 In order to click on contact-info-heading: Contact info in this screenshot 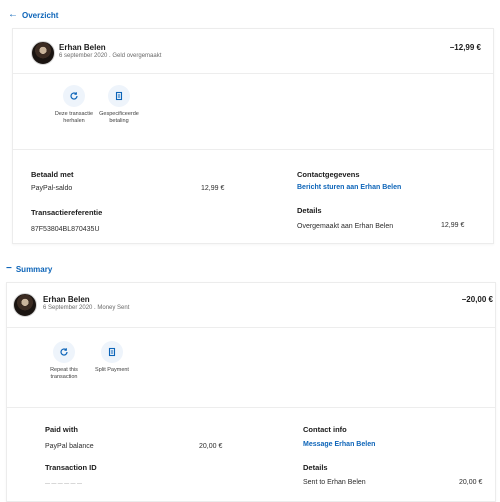, I will do `click(325, 429)`.